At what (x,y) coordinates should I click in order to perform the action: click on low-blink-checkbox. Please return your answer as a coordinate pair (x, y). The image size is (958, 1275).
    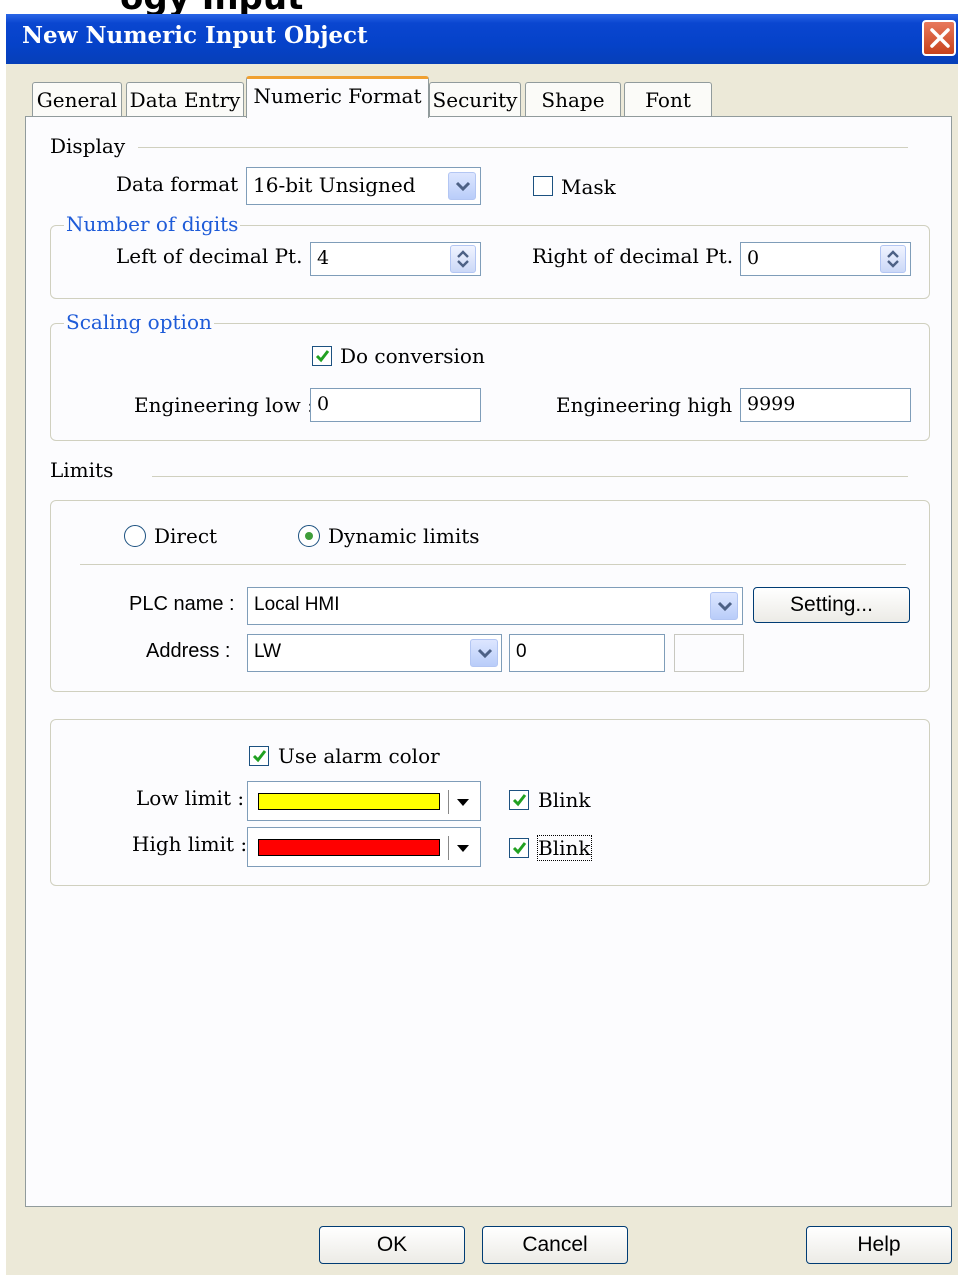
    Looking at the image, I should click on (519, 800).